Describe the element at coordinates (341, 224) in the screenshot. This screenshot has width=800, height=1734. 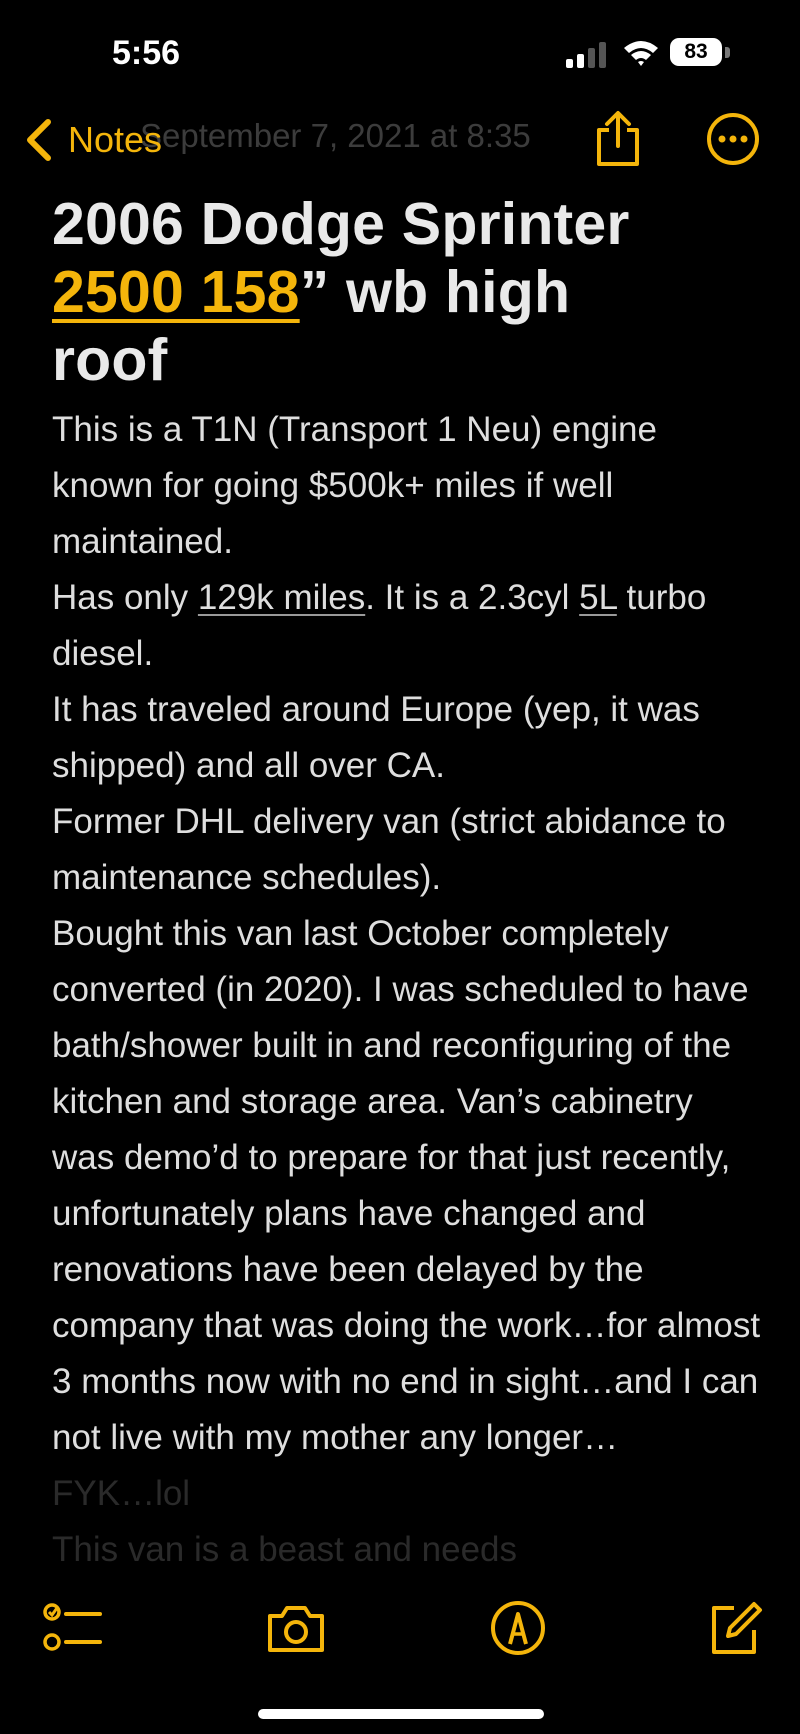
I see `title-line-1: 2006 Dodge Sprinter` at that location.